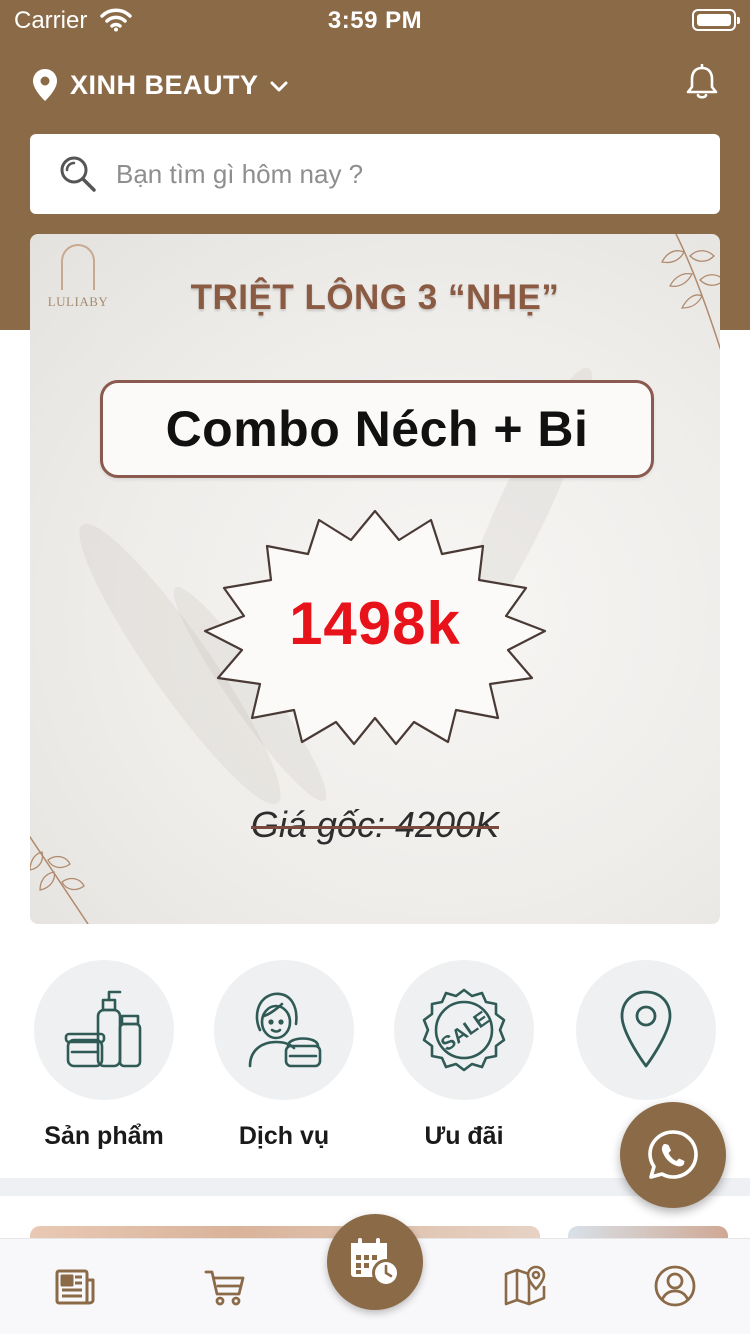 The height and width of the screenshot is (1334, 750). I want to click on booking-button, so click(375, 1262).